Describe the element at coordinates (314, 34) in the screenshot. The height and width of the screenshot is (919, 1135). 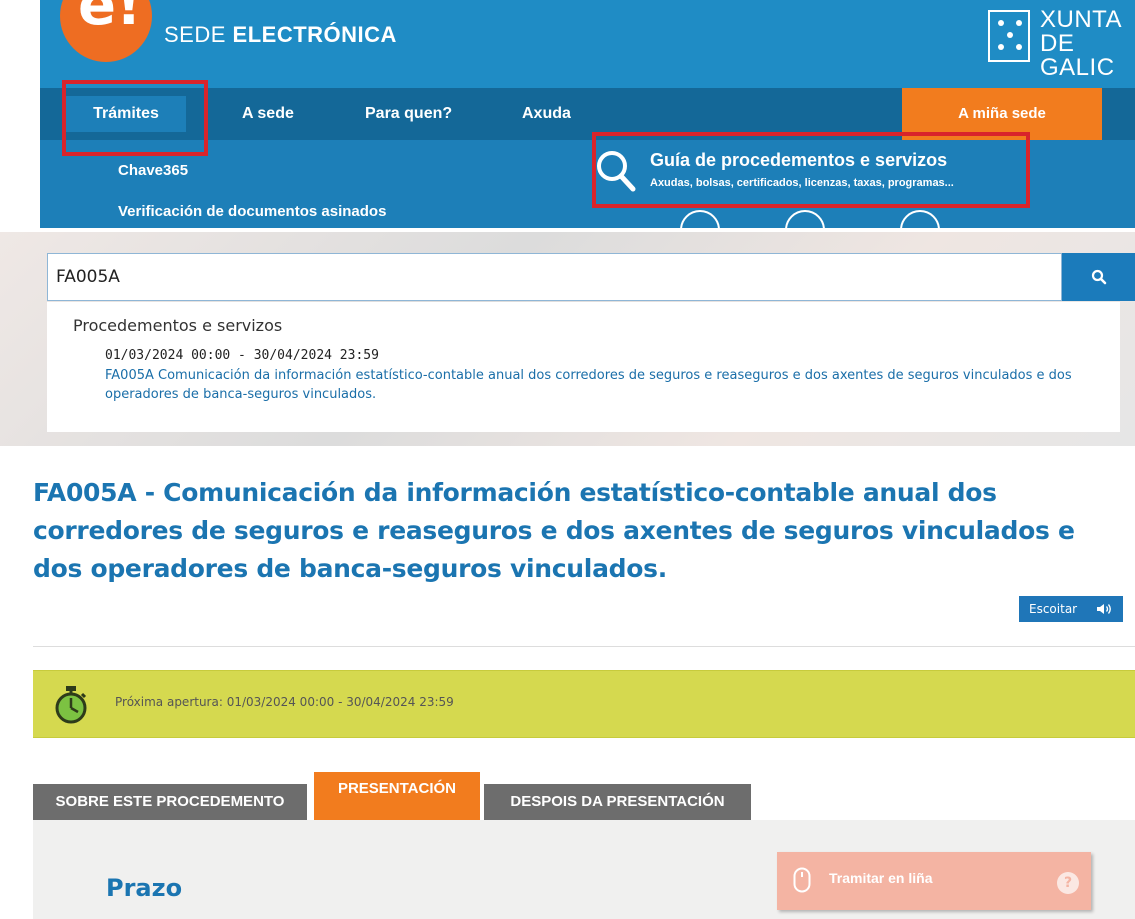
I see `sede-title-bold: ELECTRÓNICA` at that location.